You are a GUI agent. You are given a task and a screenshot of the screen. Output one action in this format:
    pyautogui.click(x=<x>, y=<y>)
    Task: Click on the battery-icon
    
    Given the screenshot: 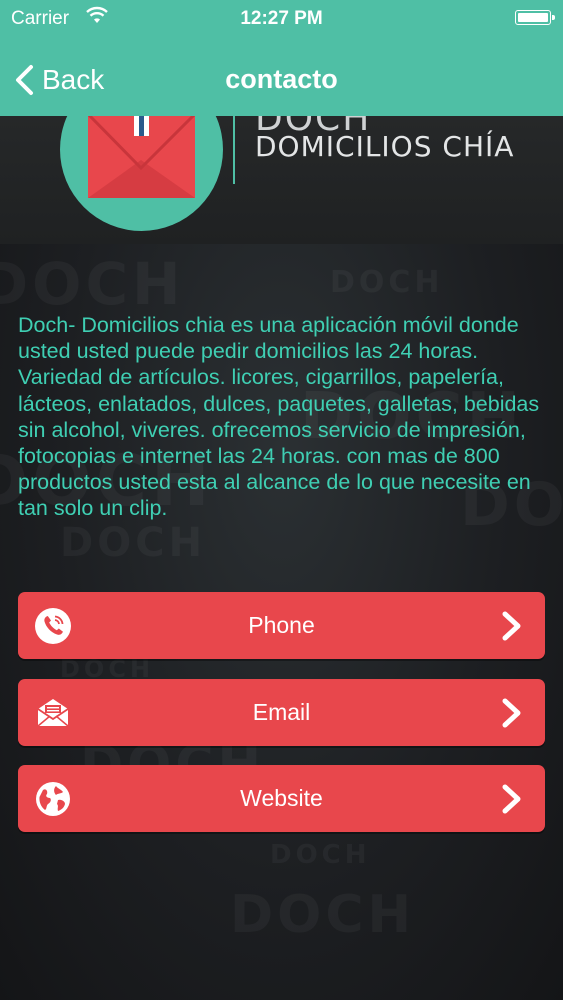 What is the action you would take?
    pyautogui.click(x=535, y=17)
    